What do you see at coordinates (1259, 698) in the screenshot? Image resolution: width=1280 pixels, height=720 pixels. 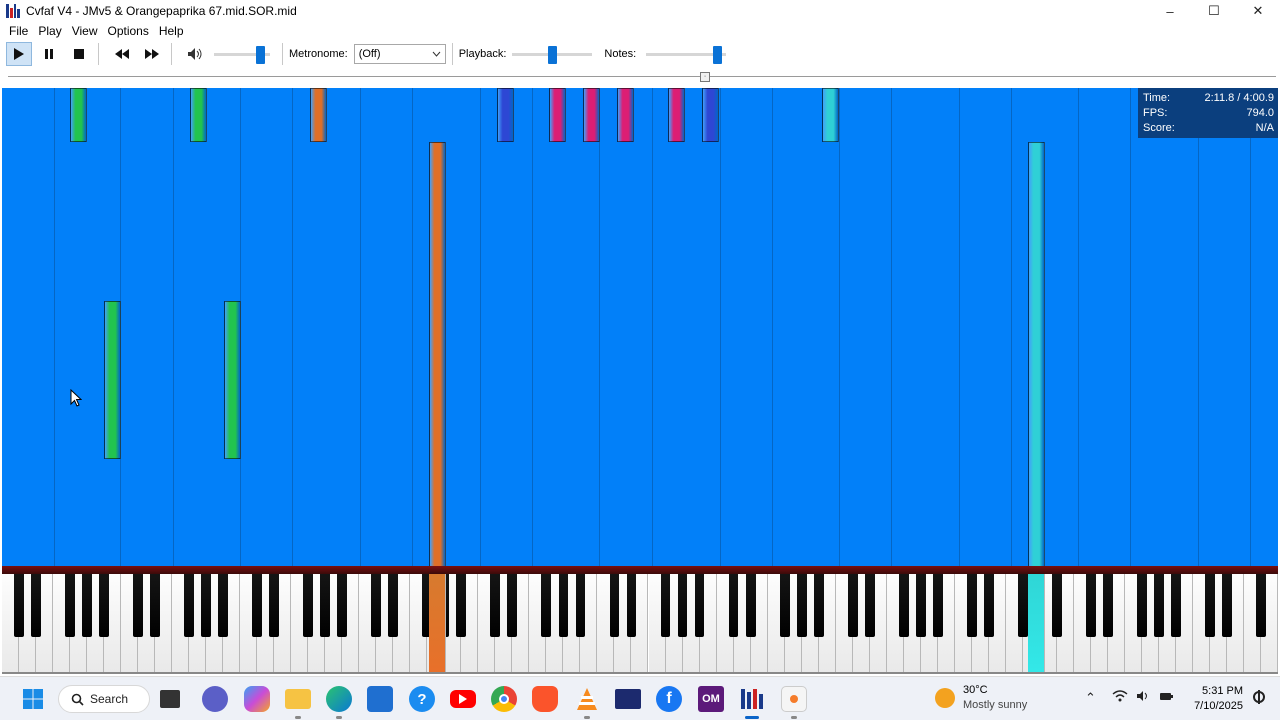 I see `notification-icon` at bounding box center [1259, 698].